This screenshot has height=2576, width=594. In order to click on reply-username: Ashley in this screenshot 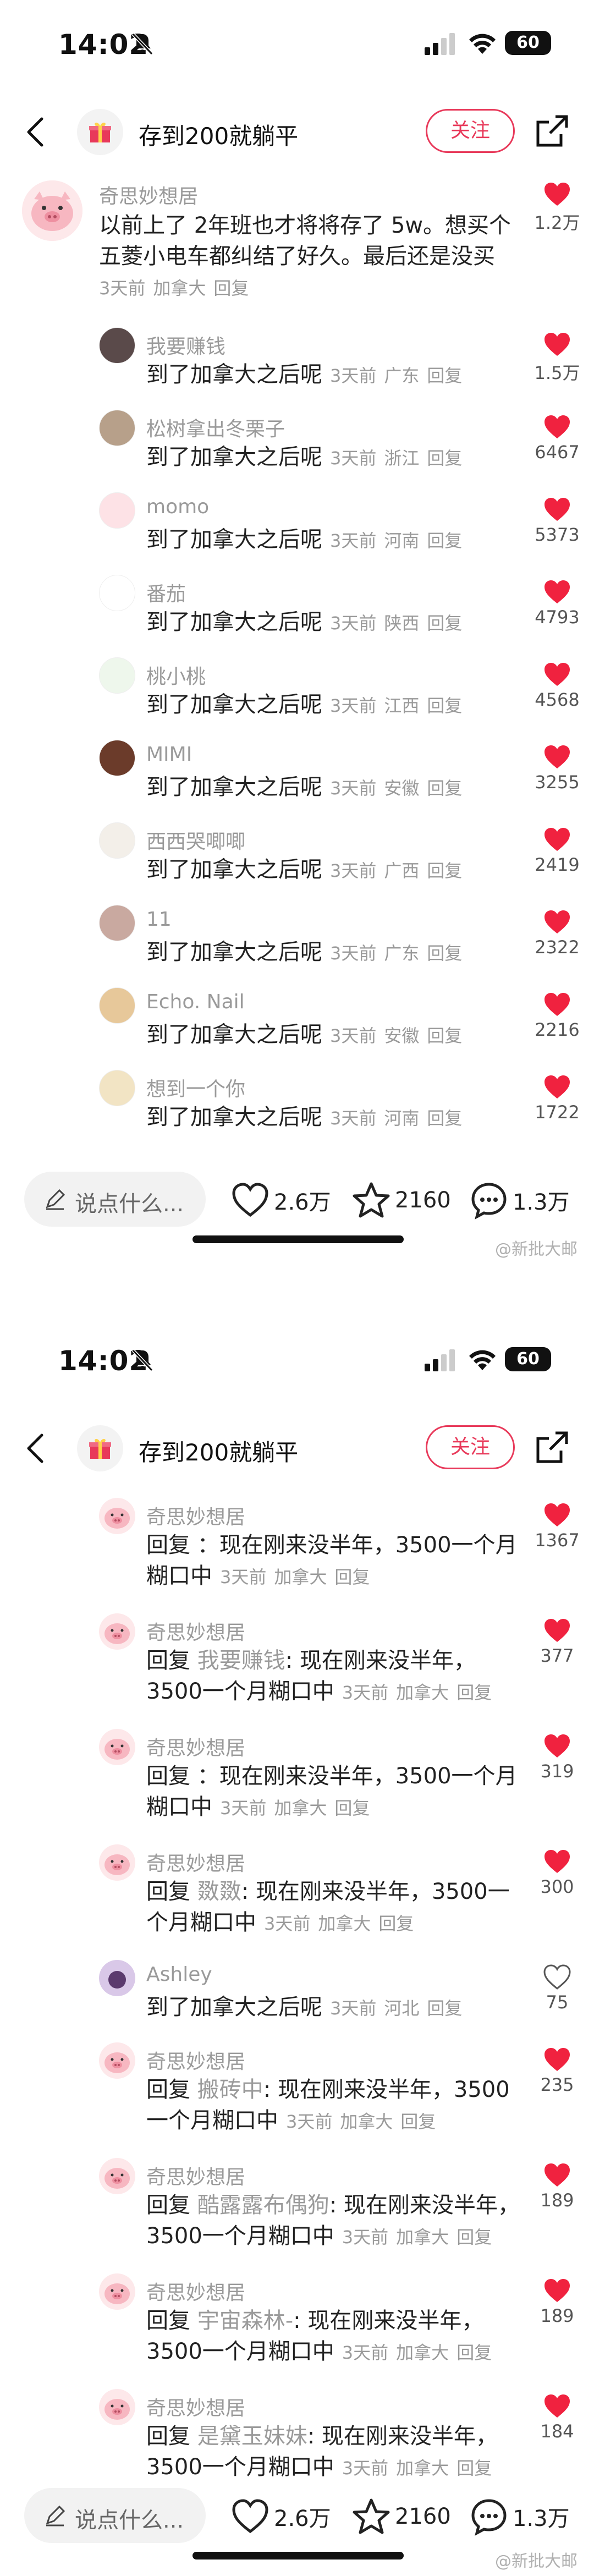, I will do `click(179, 1974)`.